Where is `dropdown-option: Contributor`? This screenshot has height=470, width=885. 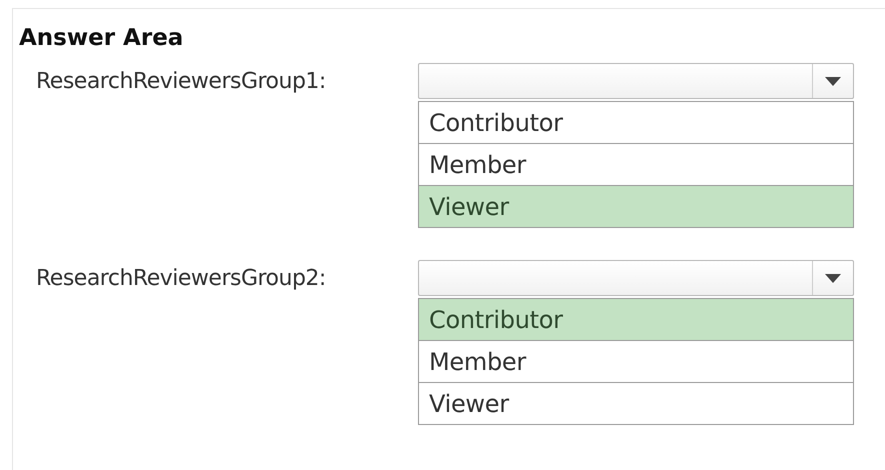 dropdown-option: Contributor is located at coordinates (636, 319).